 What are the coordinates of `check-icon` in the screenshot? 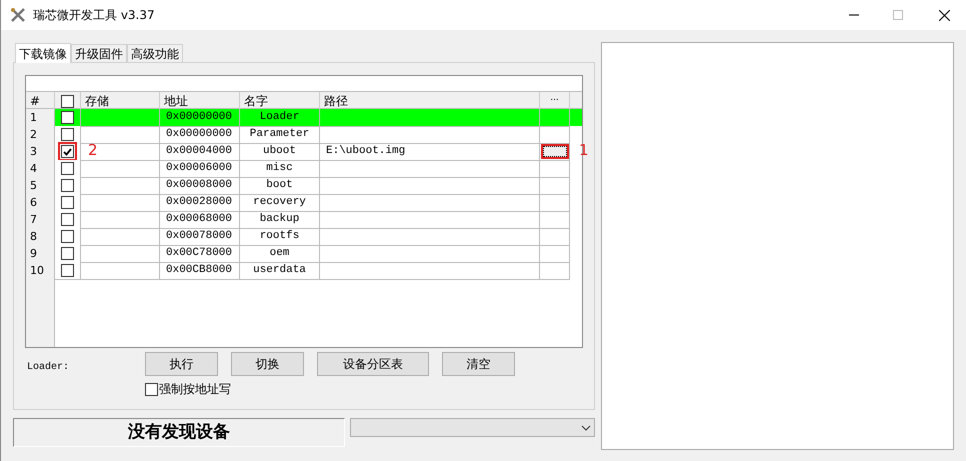 It's located at (67, 152).